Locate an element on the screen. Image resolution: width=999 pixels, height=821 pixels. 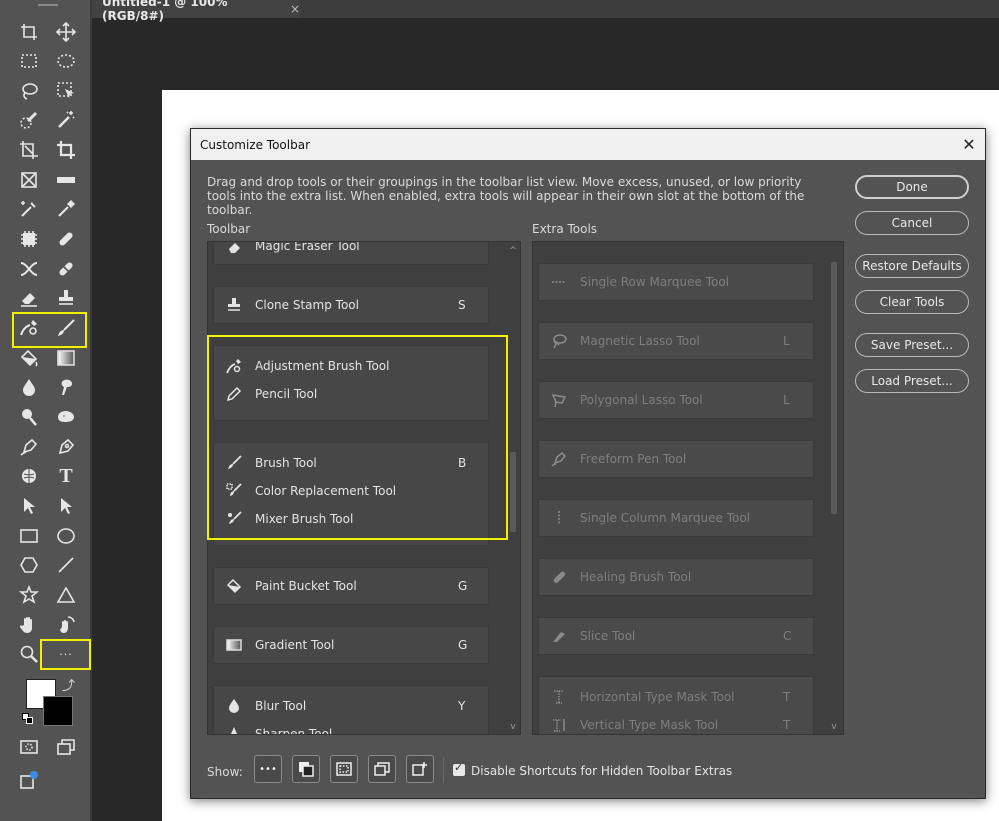
toolbar-tool-group: Magic Eraser Tool is located at coordinates (351, 253).